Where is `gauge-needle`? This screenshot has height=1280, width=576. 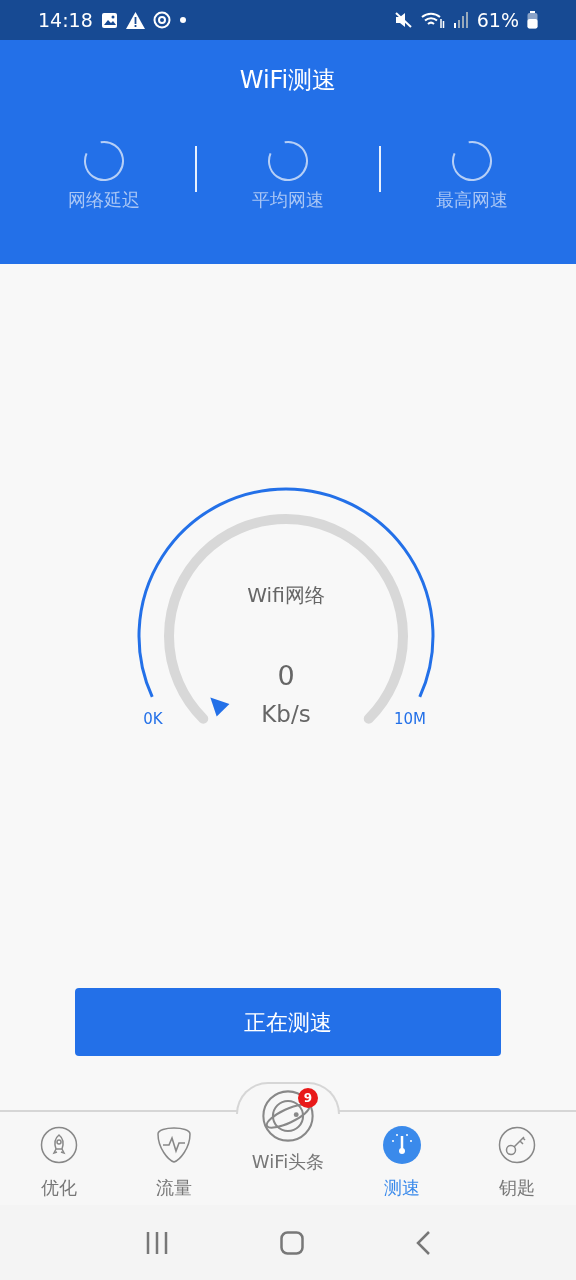
gauge-needle is located at coordinates (220, 707).